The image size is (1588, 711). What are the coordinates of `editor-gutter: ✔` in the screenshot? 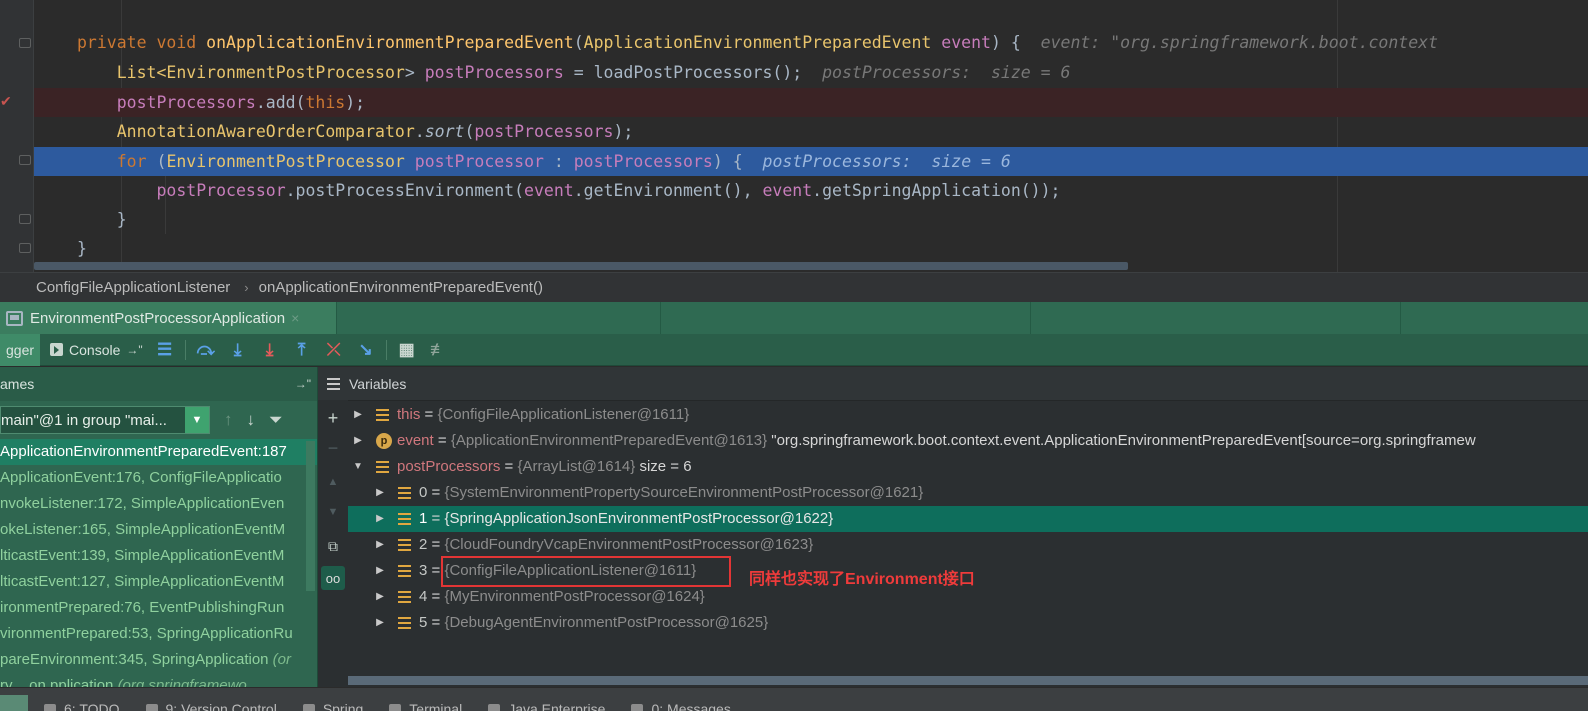 It's located at (17, 136).